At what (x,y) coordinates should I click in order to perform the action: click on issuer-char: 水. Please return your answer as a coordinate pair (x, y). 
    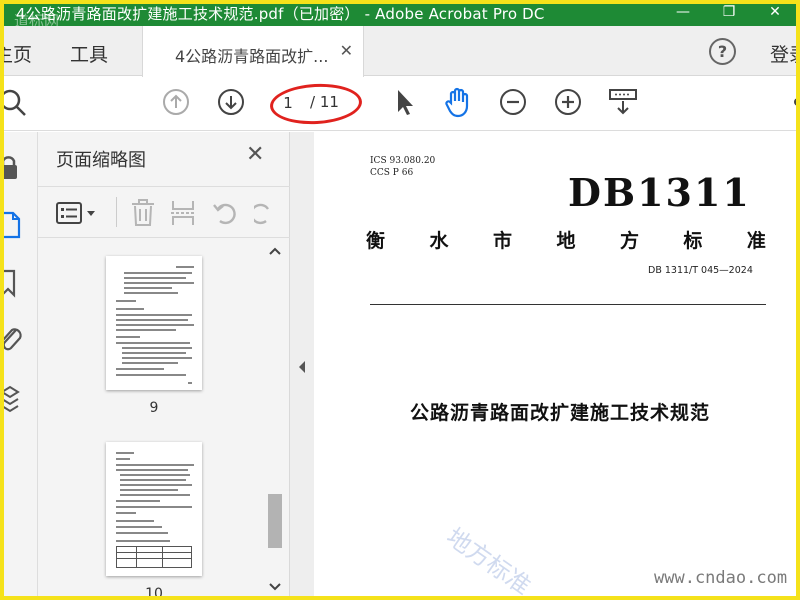
    Looking at the image, I should click on (439, 241).